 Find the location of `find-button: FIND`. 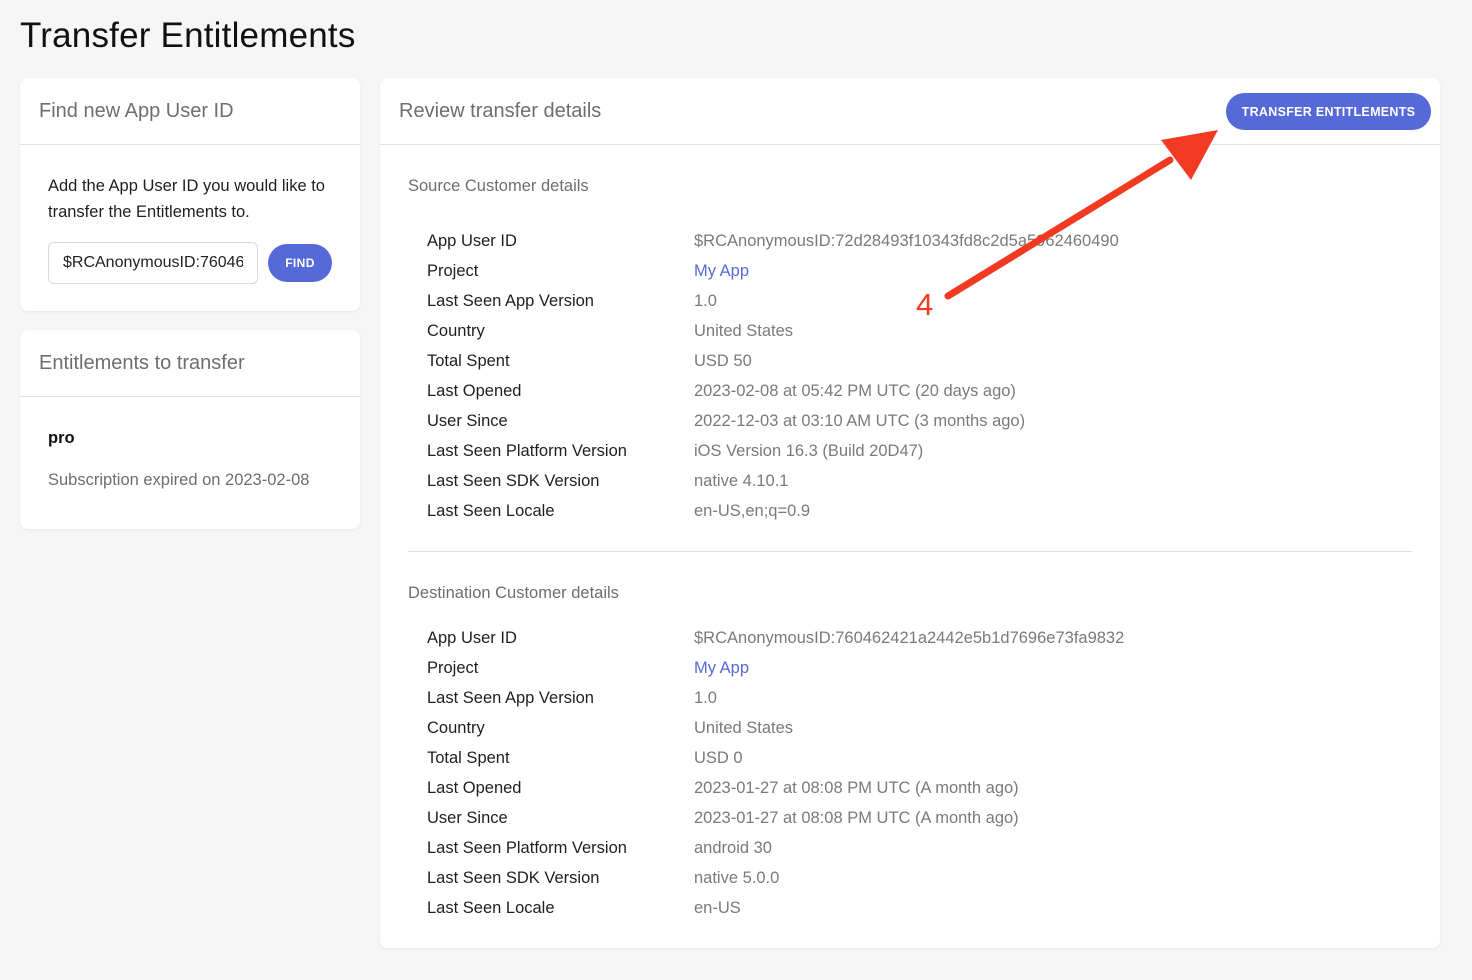

find-button: FIND is located at coordinates (300, 263).